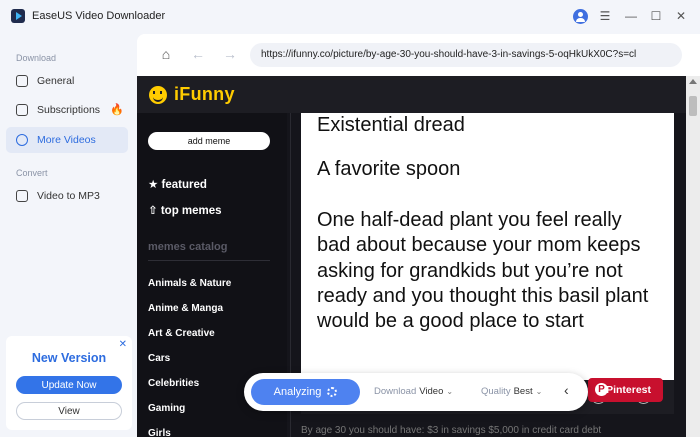 The height and width of the screenshot is (437, 700). I want to click on nav-top-memes-label: top memes, so click(191, 211).